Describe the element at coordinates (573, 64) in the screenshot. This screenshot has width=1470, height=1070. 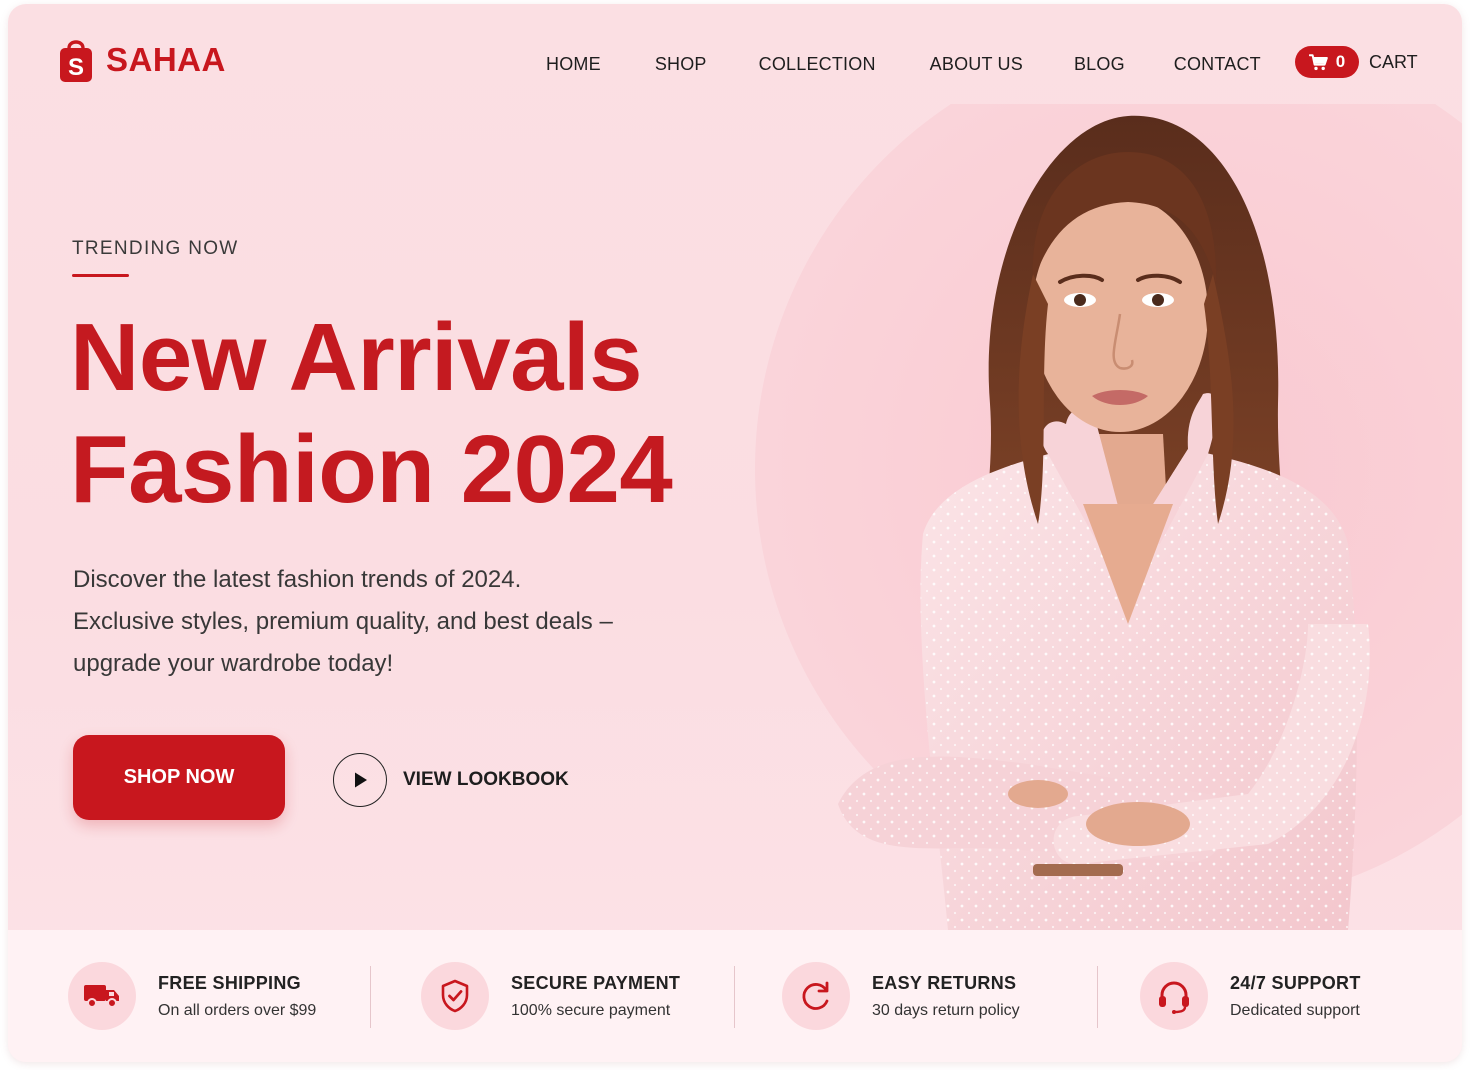
I see `nav-home: HOME` at that location.